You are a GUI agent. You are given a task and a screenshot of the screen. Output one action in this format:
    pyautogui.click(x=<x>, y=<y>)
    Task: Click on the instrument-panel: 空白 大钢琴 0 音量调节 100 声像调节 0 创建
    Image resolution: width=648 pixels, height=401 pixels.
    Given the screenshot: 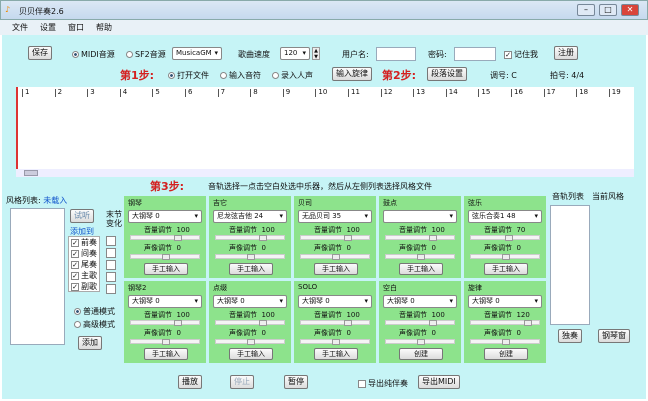 What is the action you would take?
    pyautogui.click(x=420, y=322)
    